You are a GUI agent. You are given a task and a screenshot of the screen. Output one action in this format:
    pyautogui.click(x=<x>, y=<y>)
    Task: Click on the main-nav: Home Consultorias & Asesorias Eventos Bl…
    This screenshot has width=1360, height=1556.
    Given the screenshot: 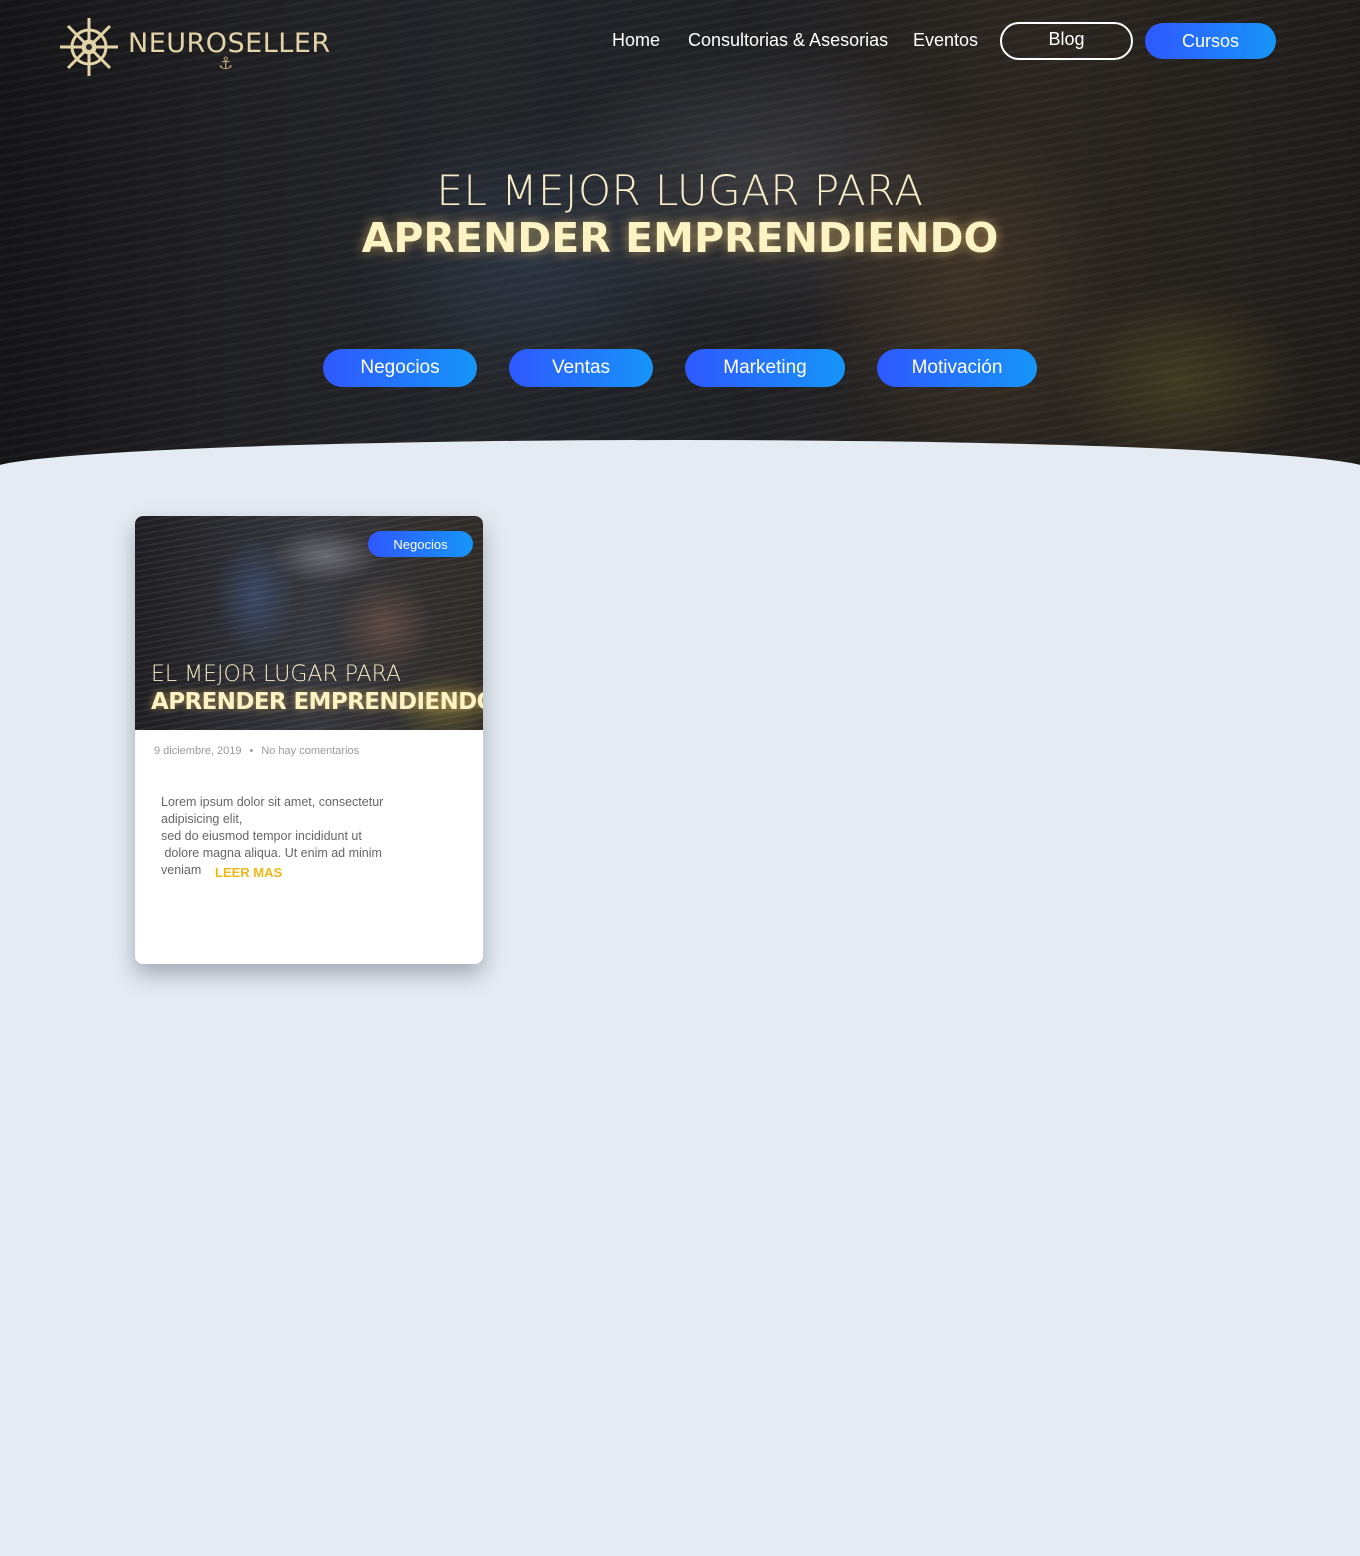 What is the action you would take?
    pyautogui.click(x=680, y=42)
    